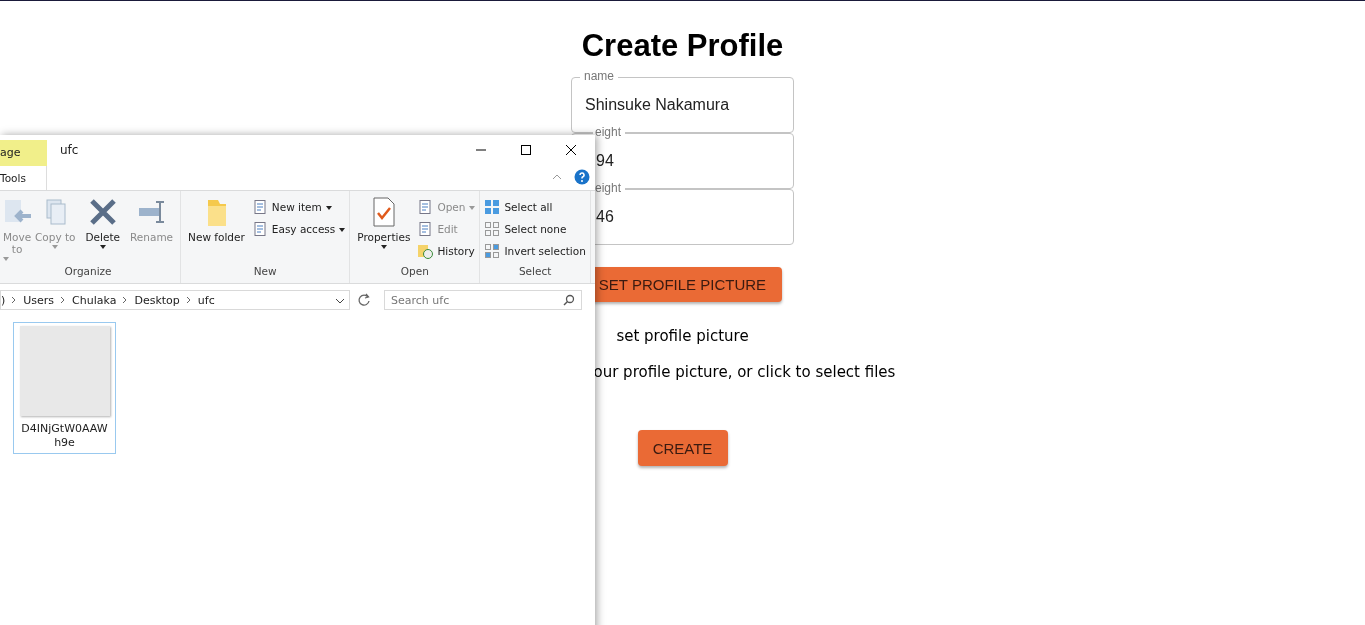 The height and width of the screenshot is (625, 1365). Describe the element at coordinates (682, 46) in the screenshot. I see `page-title: Create Profile` at that location.